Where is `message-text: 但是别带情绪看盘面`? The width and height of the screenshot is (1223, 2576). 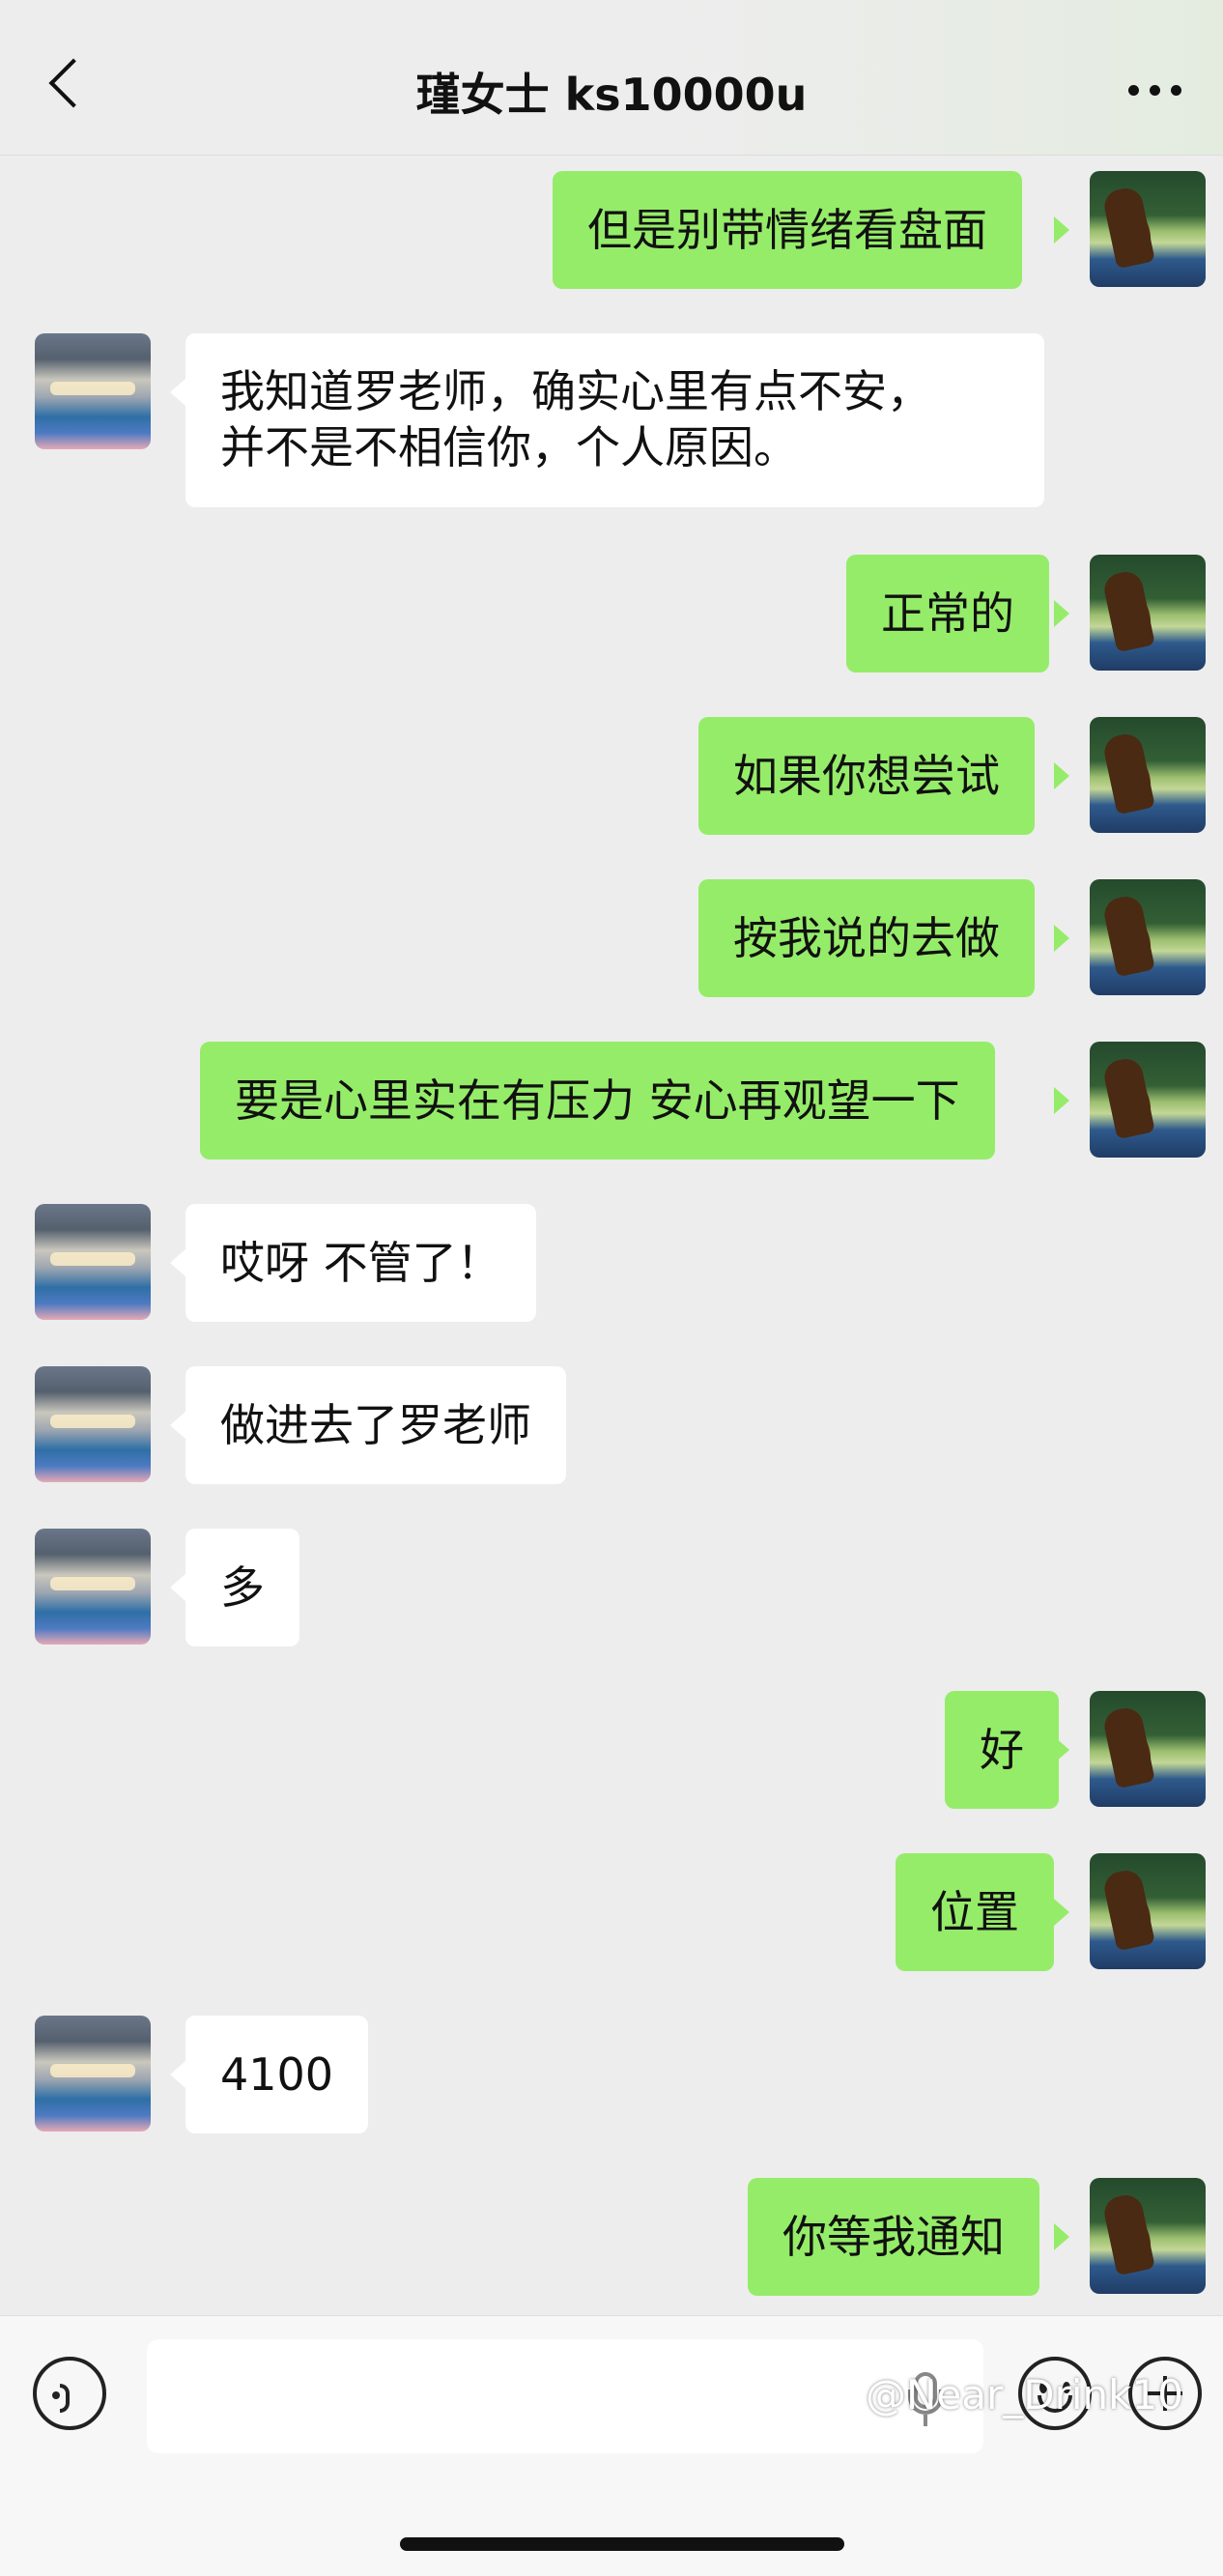 message-text: 但是别带情绪看盘面 is located at coordinates (787, 230).